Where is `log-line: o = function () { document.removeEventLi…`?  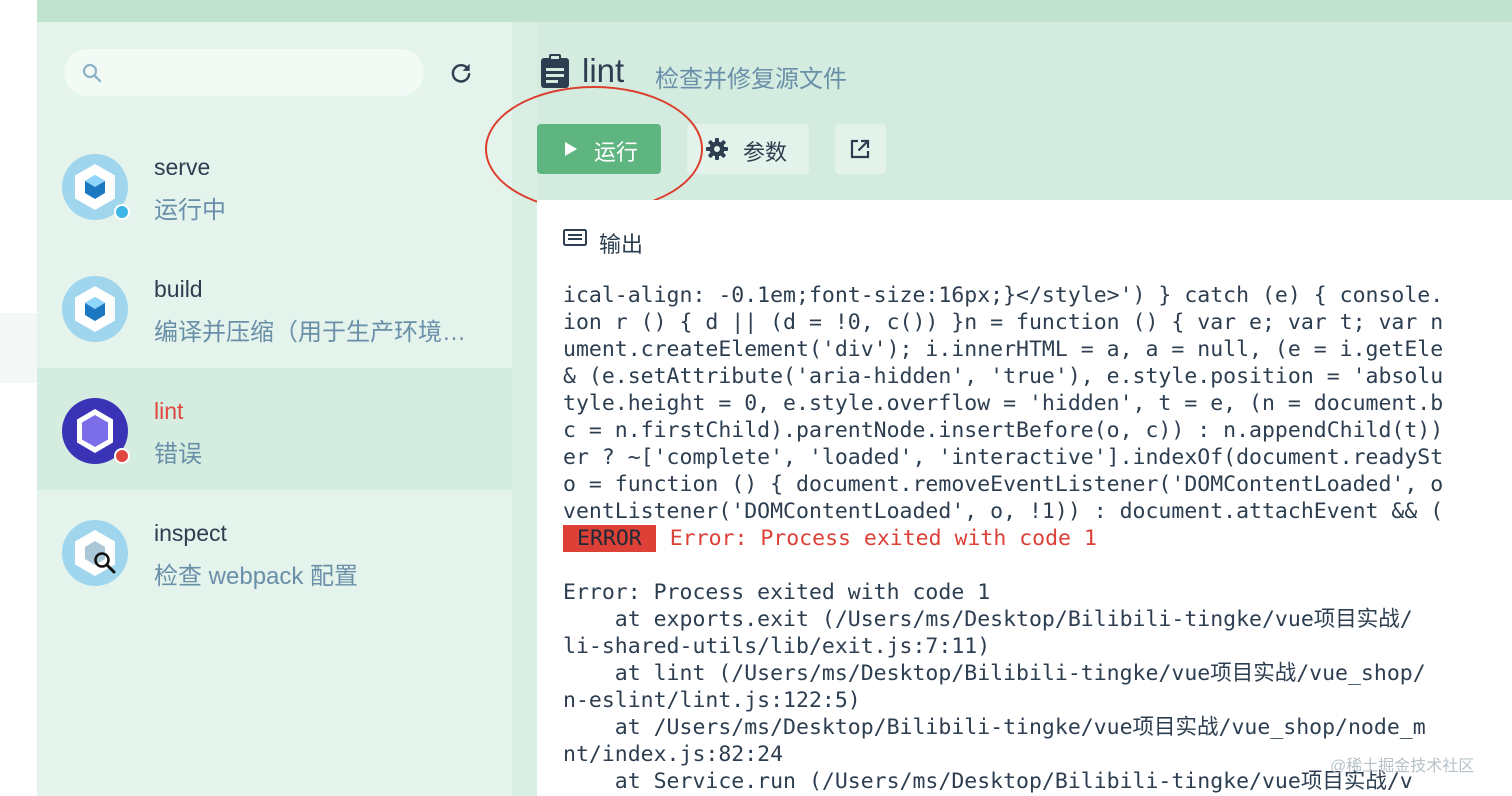
log-line: o = function () { document.removeEventLi… is located at coordinates (1003, 484).